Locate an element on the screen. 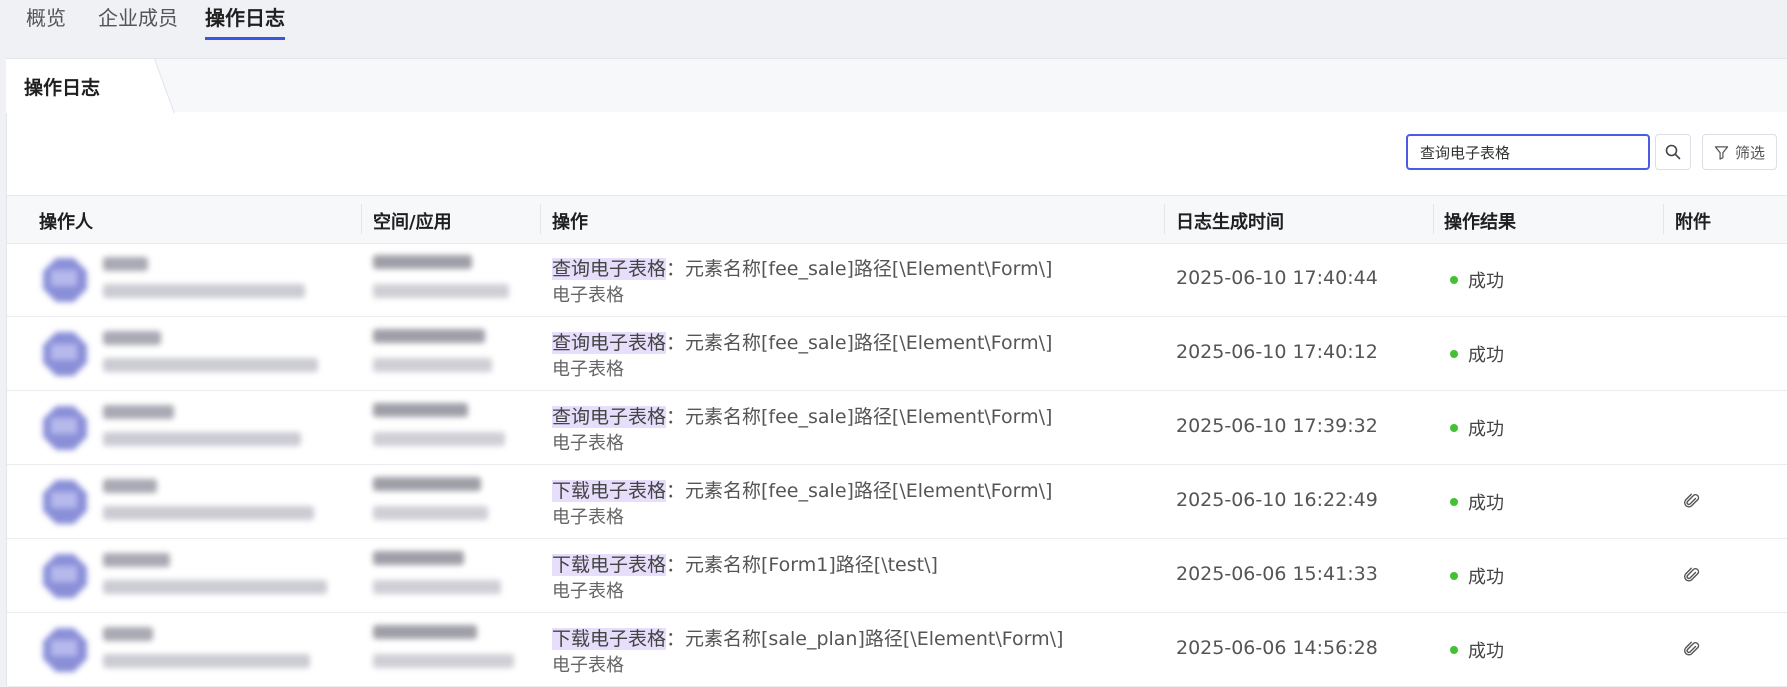 This screenshot has width=1787, height=687. tab-overview: 概览 is located at coordinates (46, 19).